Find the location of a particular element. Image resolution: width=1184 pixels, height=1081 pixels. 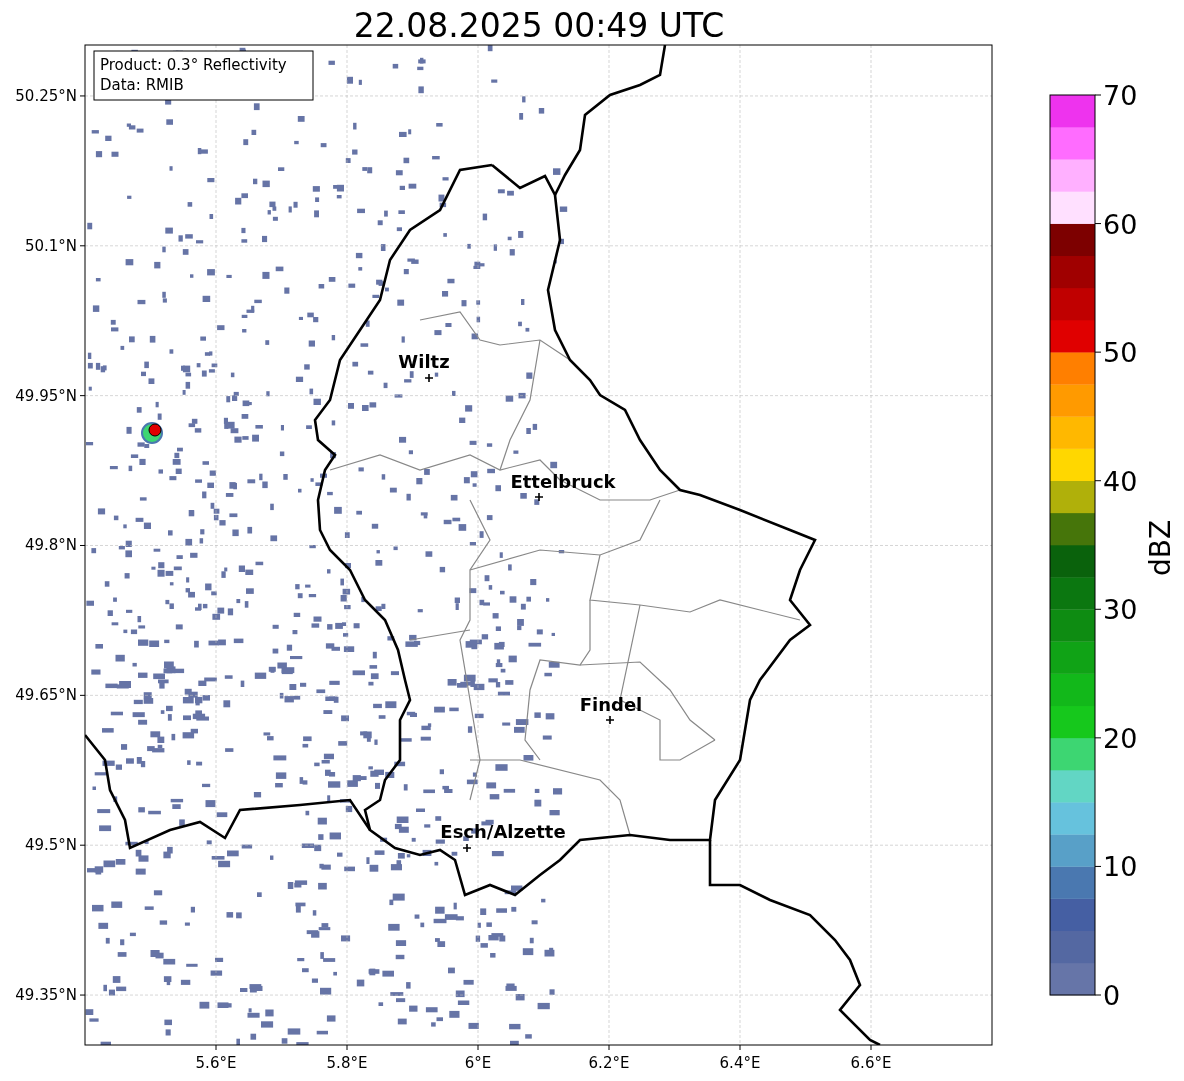

axis-tick-label: 49.8°N is located at coordinates (50, 545).